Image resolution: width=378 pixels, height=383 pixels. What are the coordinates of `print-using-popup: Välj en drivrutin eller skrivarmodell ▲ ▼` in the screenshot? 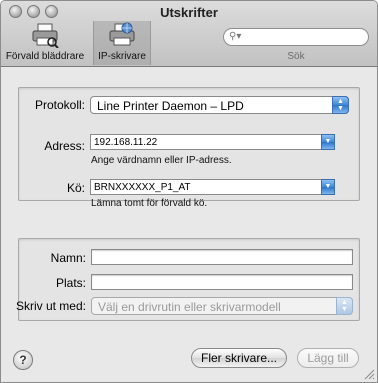 It's located at (222, 306).